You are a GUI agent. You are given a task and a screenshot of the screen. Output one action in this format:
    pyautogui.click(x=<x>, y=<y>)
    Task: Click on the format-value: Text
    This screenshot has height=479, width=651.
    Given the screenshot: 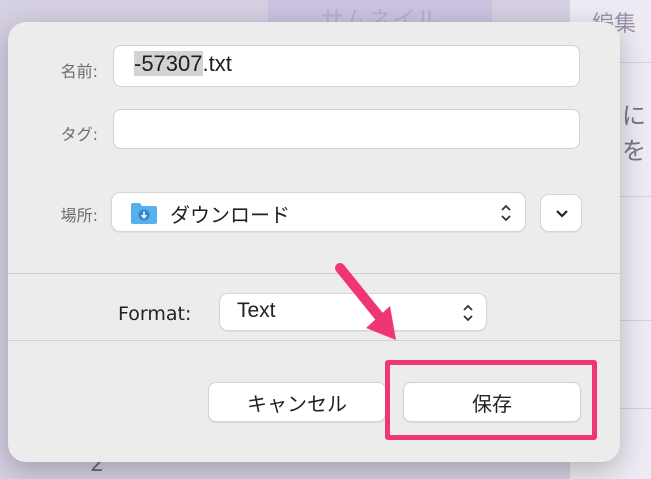 What is the action you would take?
    pyautogui.click(x=256, y=310)
    